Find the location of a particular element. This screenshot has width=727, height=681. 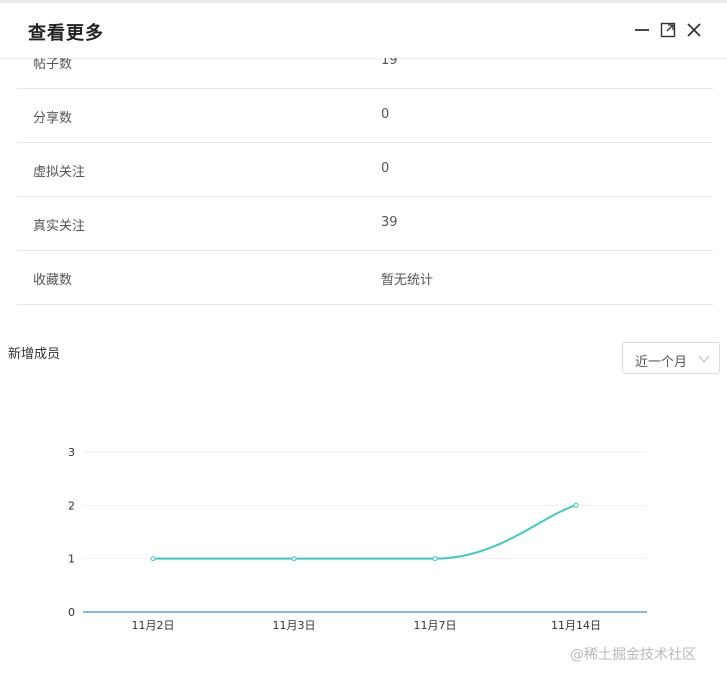

stats-key: 帖子数 is located at coordinates (53, 65).